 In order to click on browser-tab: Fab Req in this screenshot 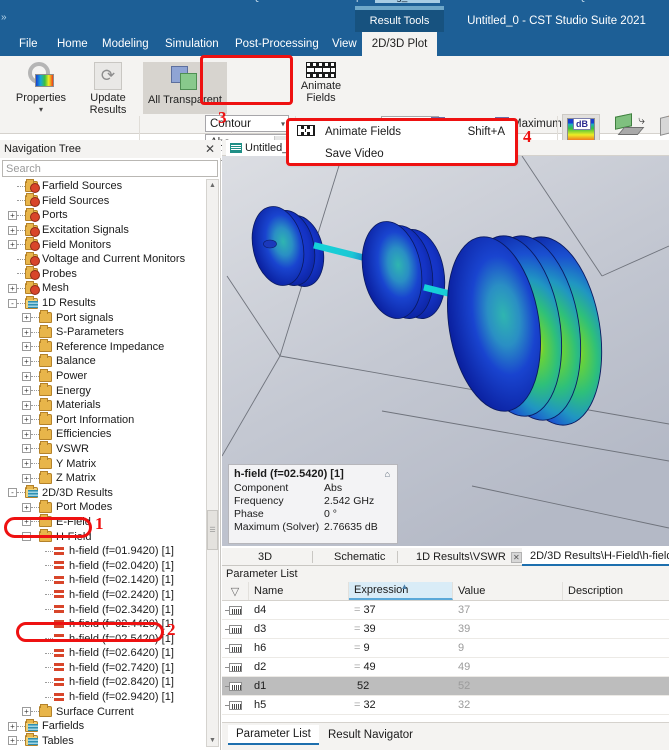, I will do `click(339, 1)`.